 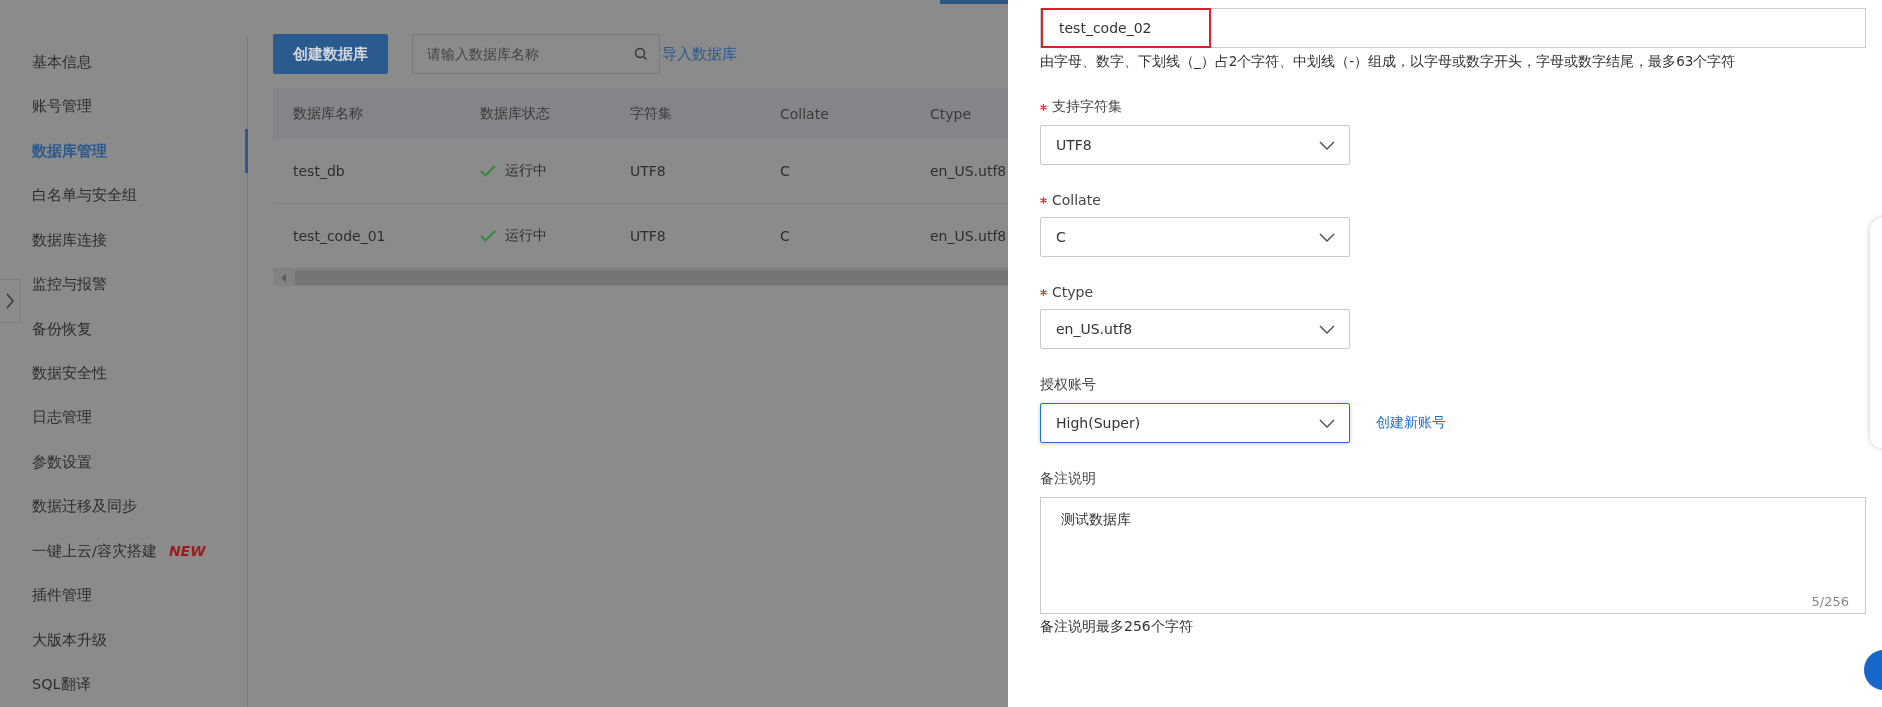 I want to click on field-label: Ctype, so click(x=1453, y=292).